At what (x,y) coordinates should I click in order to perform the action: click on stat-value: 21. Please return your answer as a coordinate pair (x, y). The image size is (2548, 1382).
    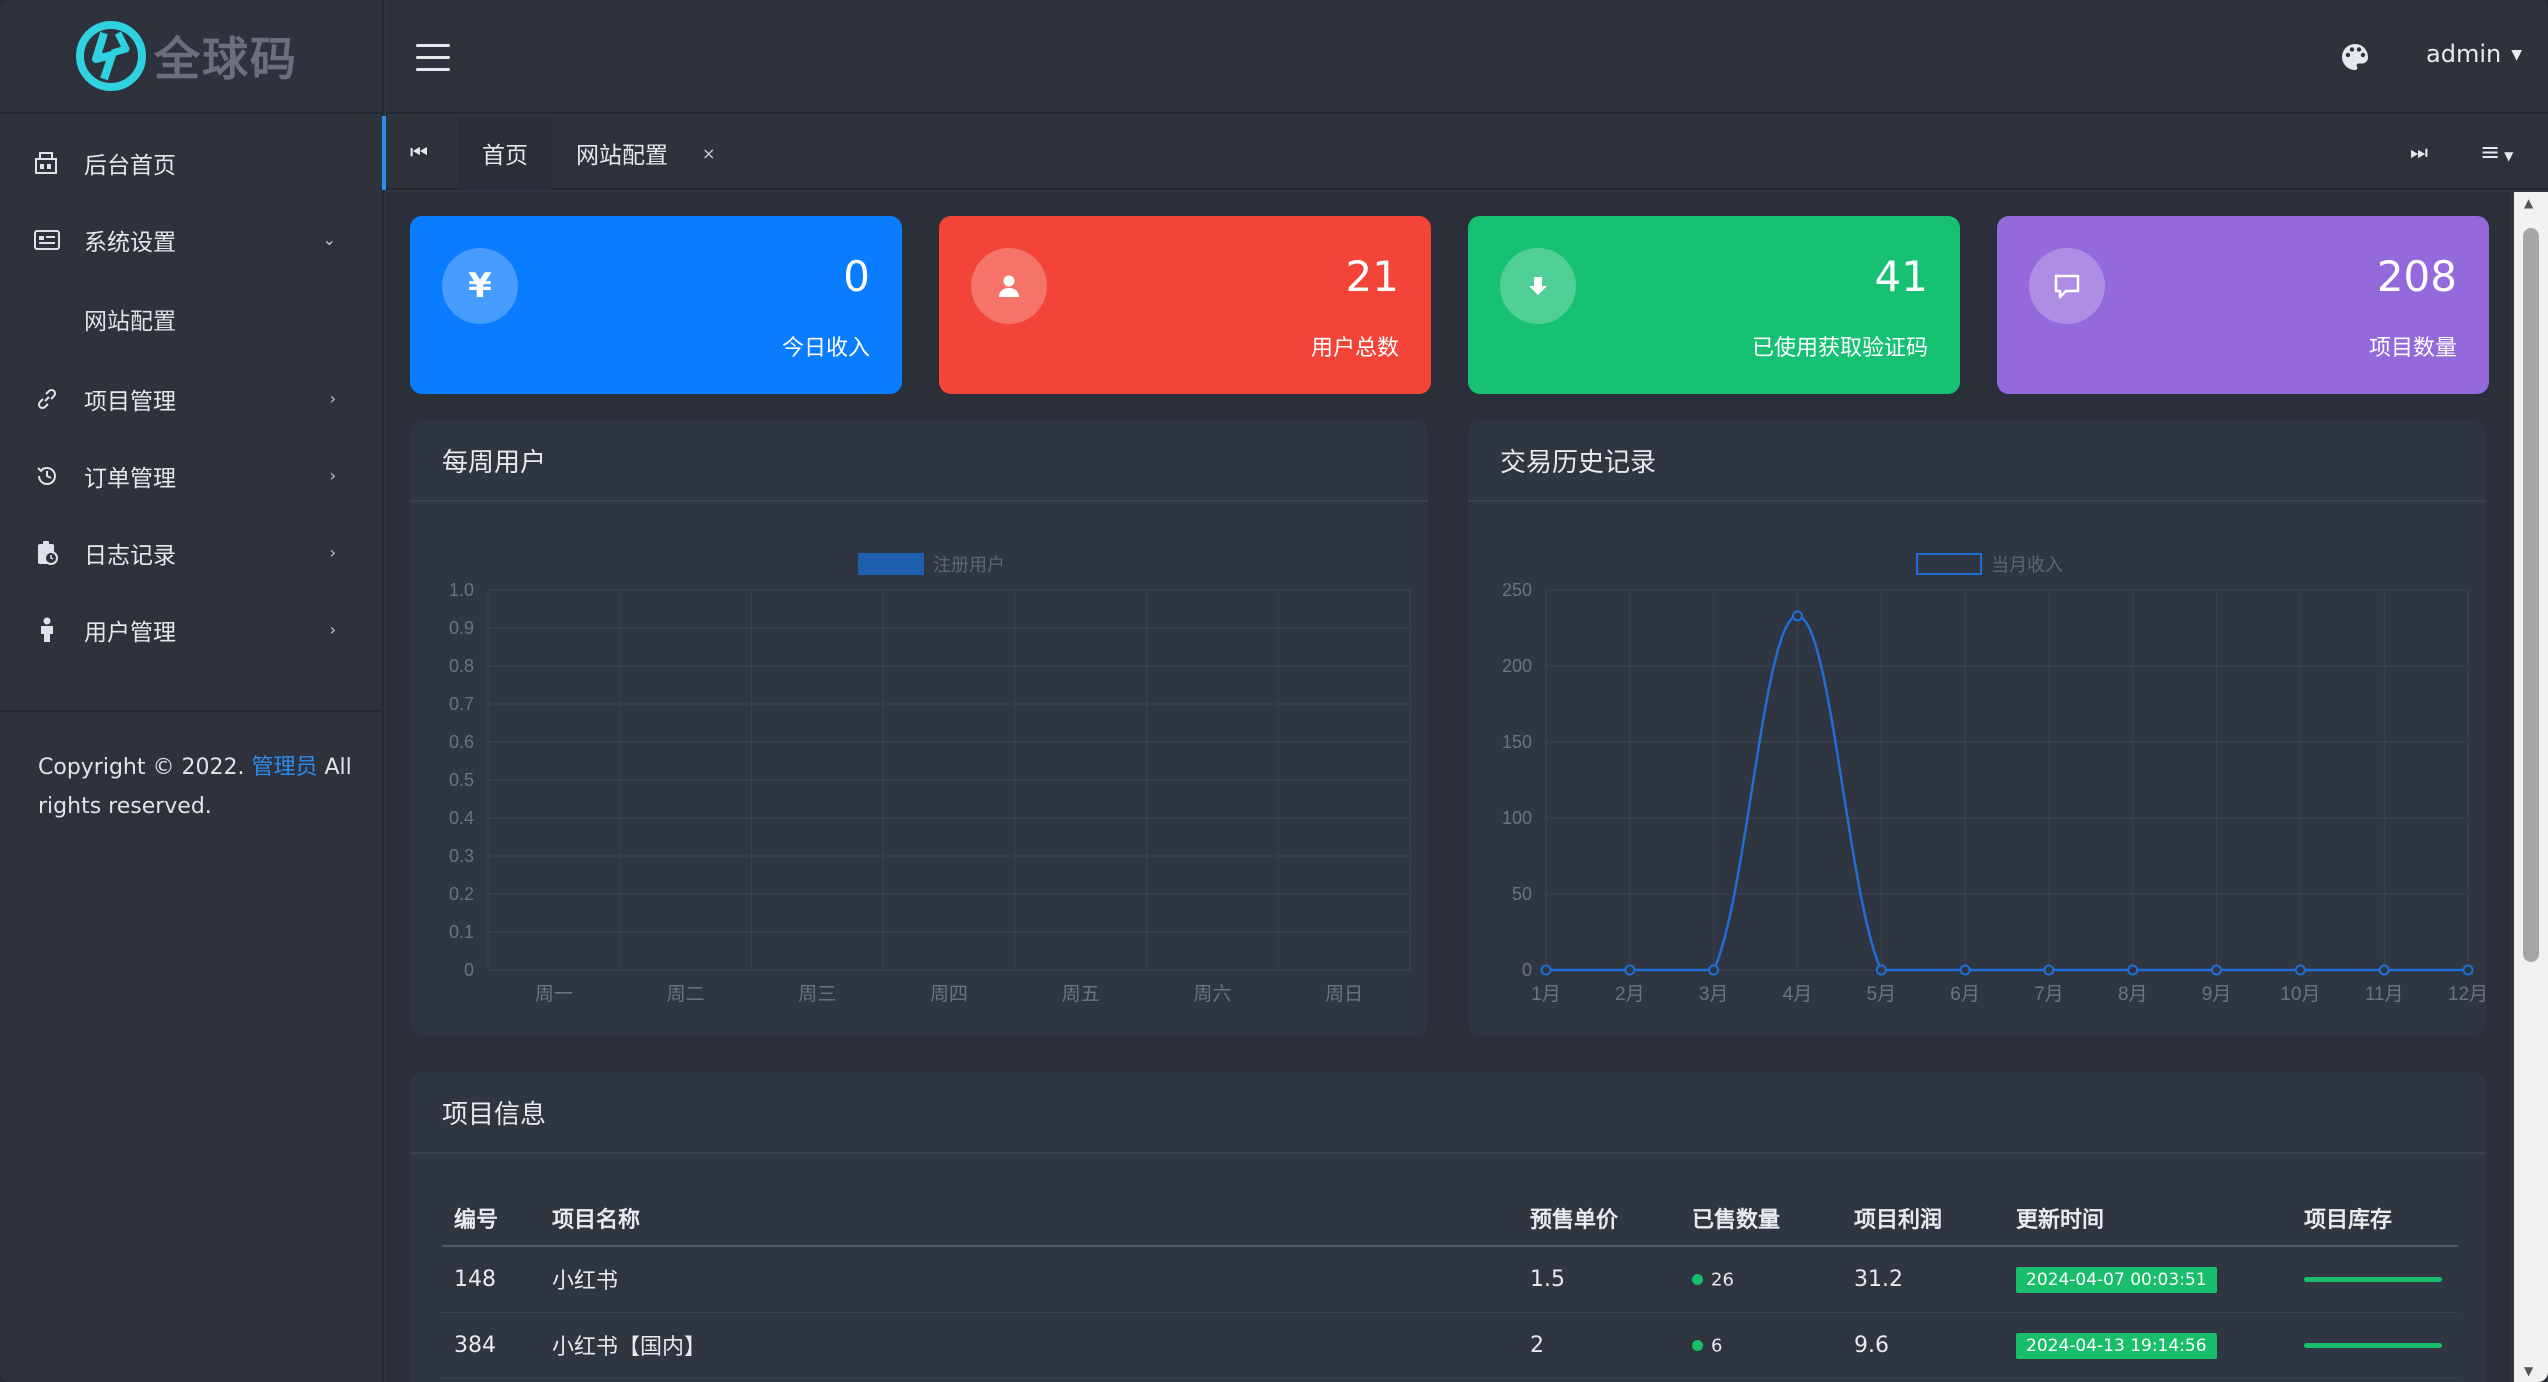
    Looking at the image, I should click on (1372, 276).